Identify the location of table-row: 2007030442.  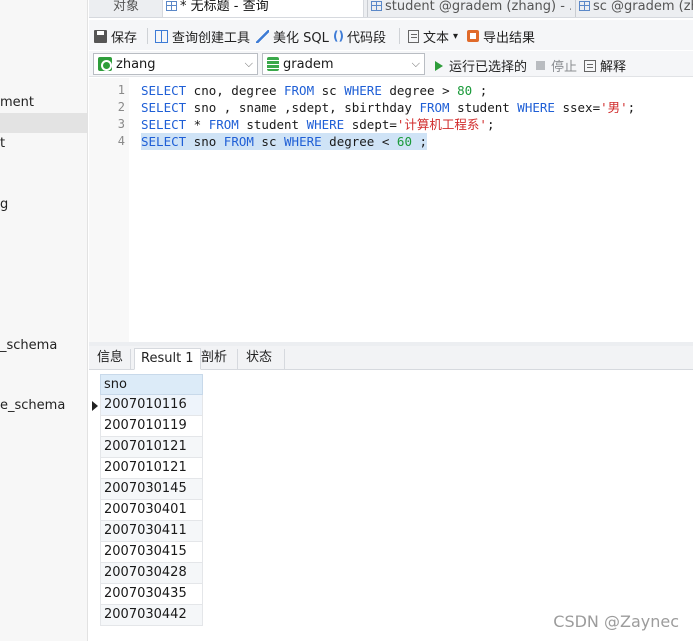
(151, 615).